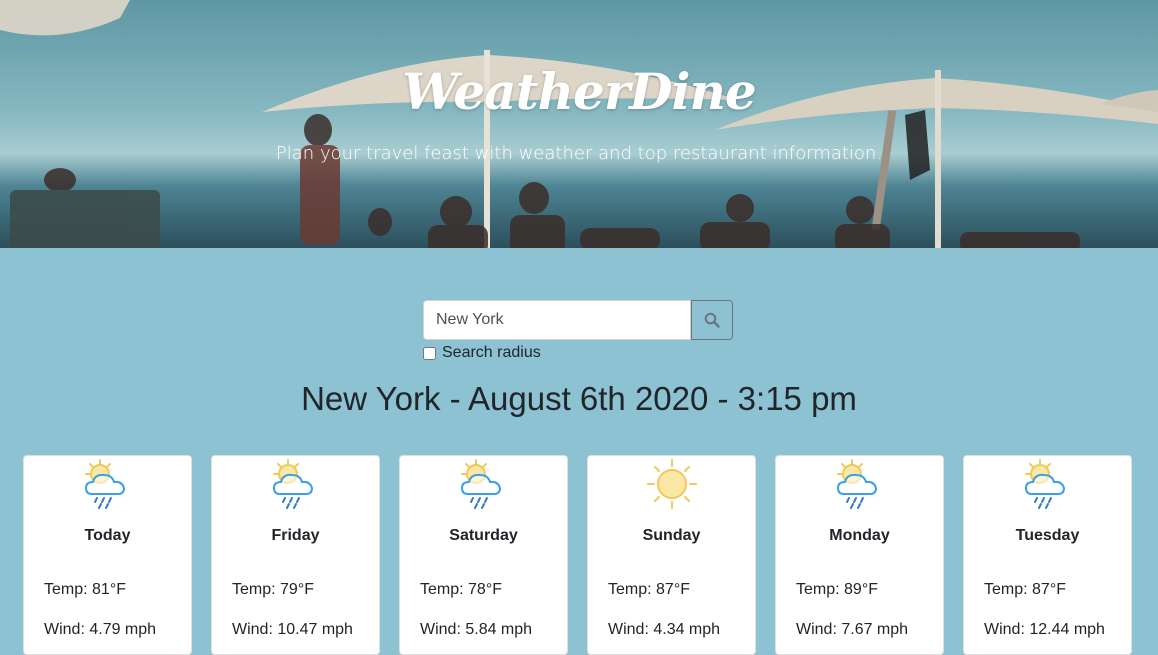 Image resolution: width=1158 pixels, height=655 pixels. I want to click on forecast-wind: Wind: 4.79 mph, so click(100, 629).